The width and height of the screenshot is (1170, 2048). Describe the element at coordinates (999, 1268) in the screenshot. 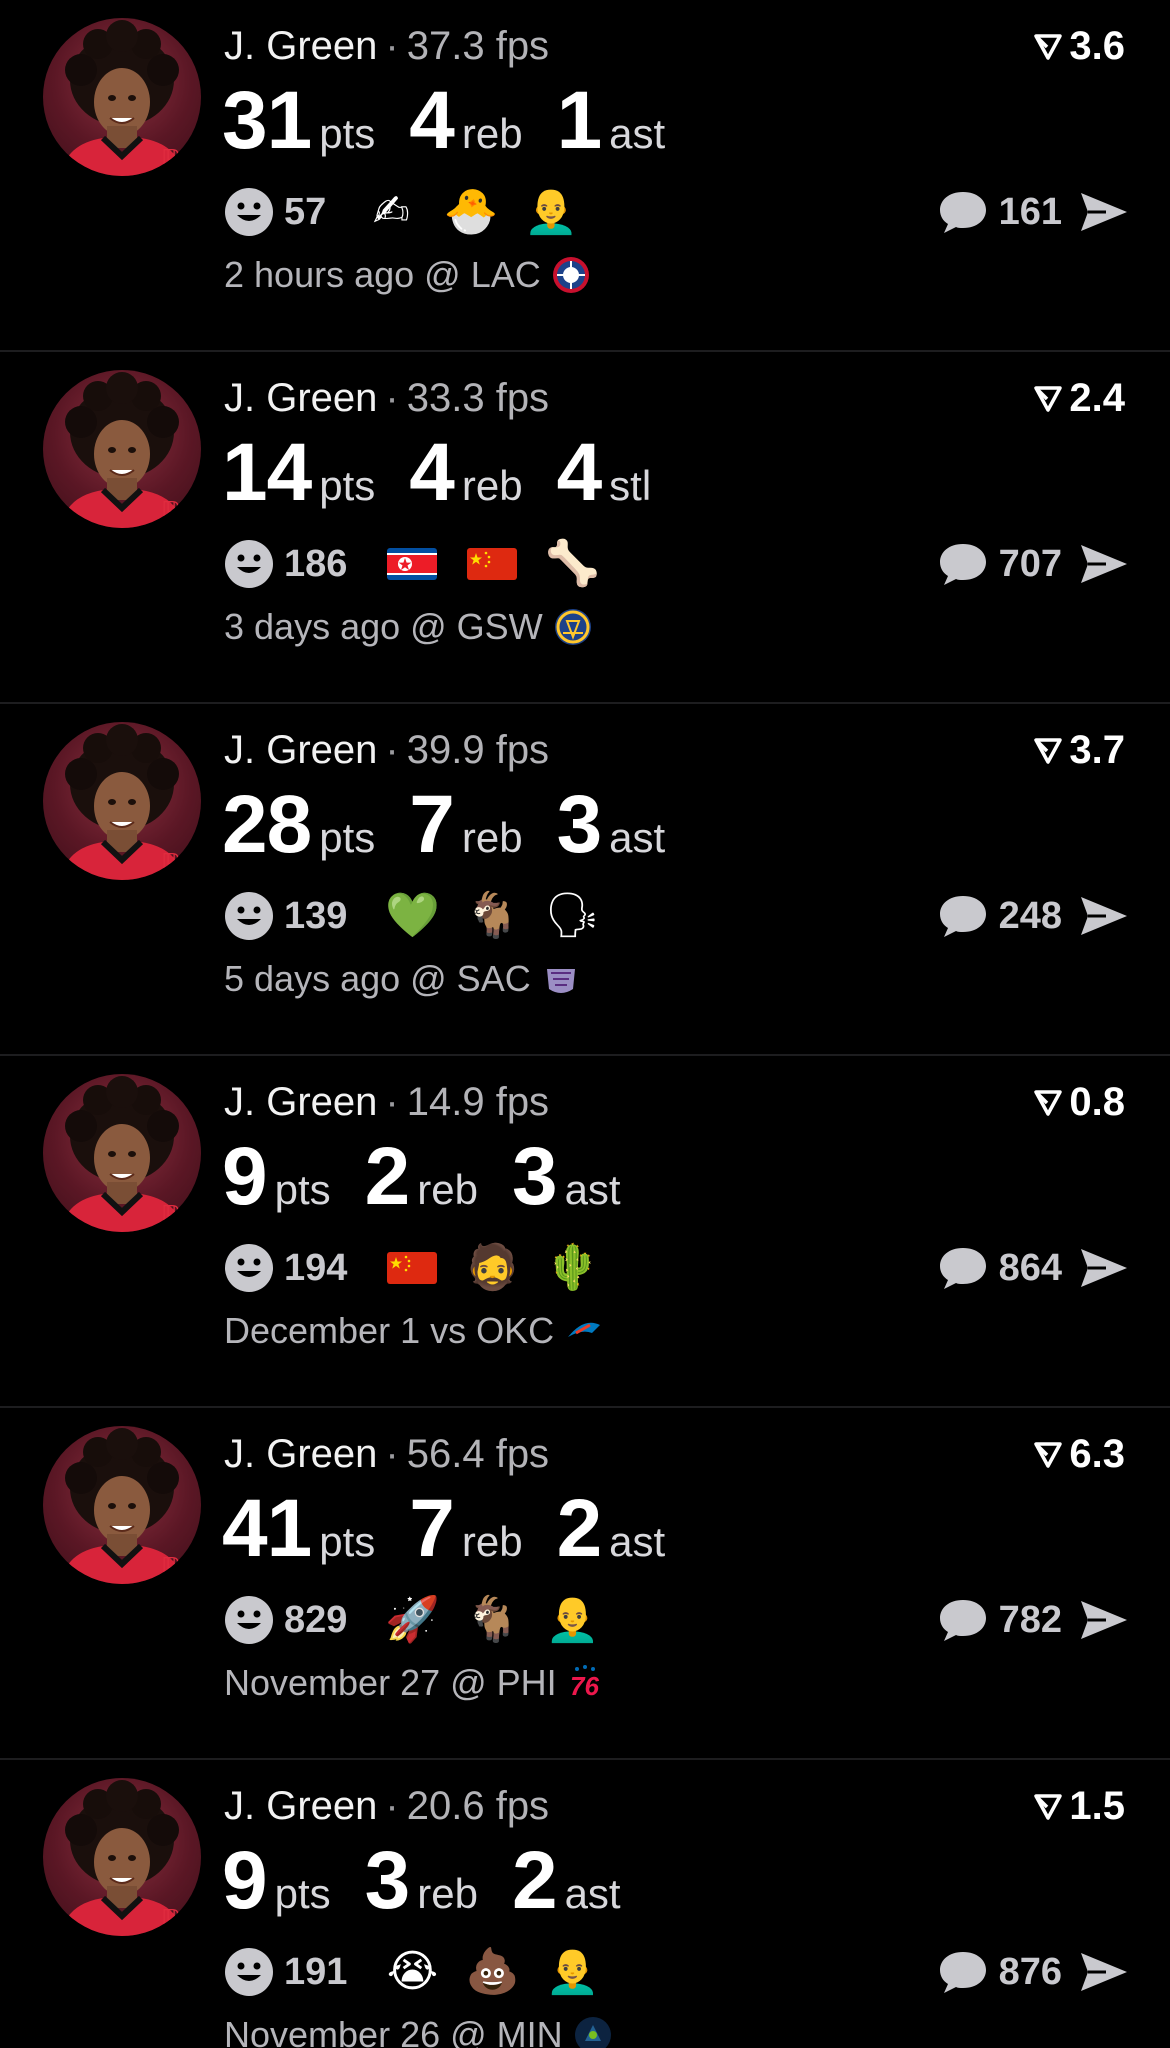

I see `comments-button: 864` at that location.